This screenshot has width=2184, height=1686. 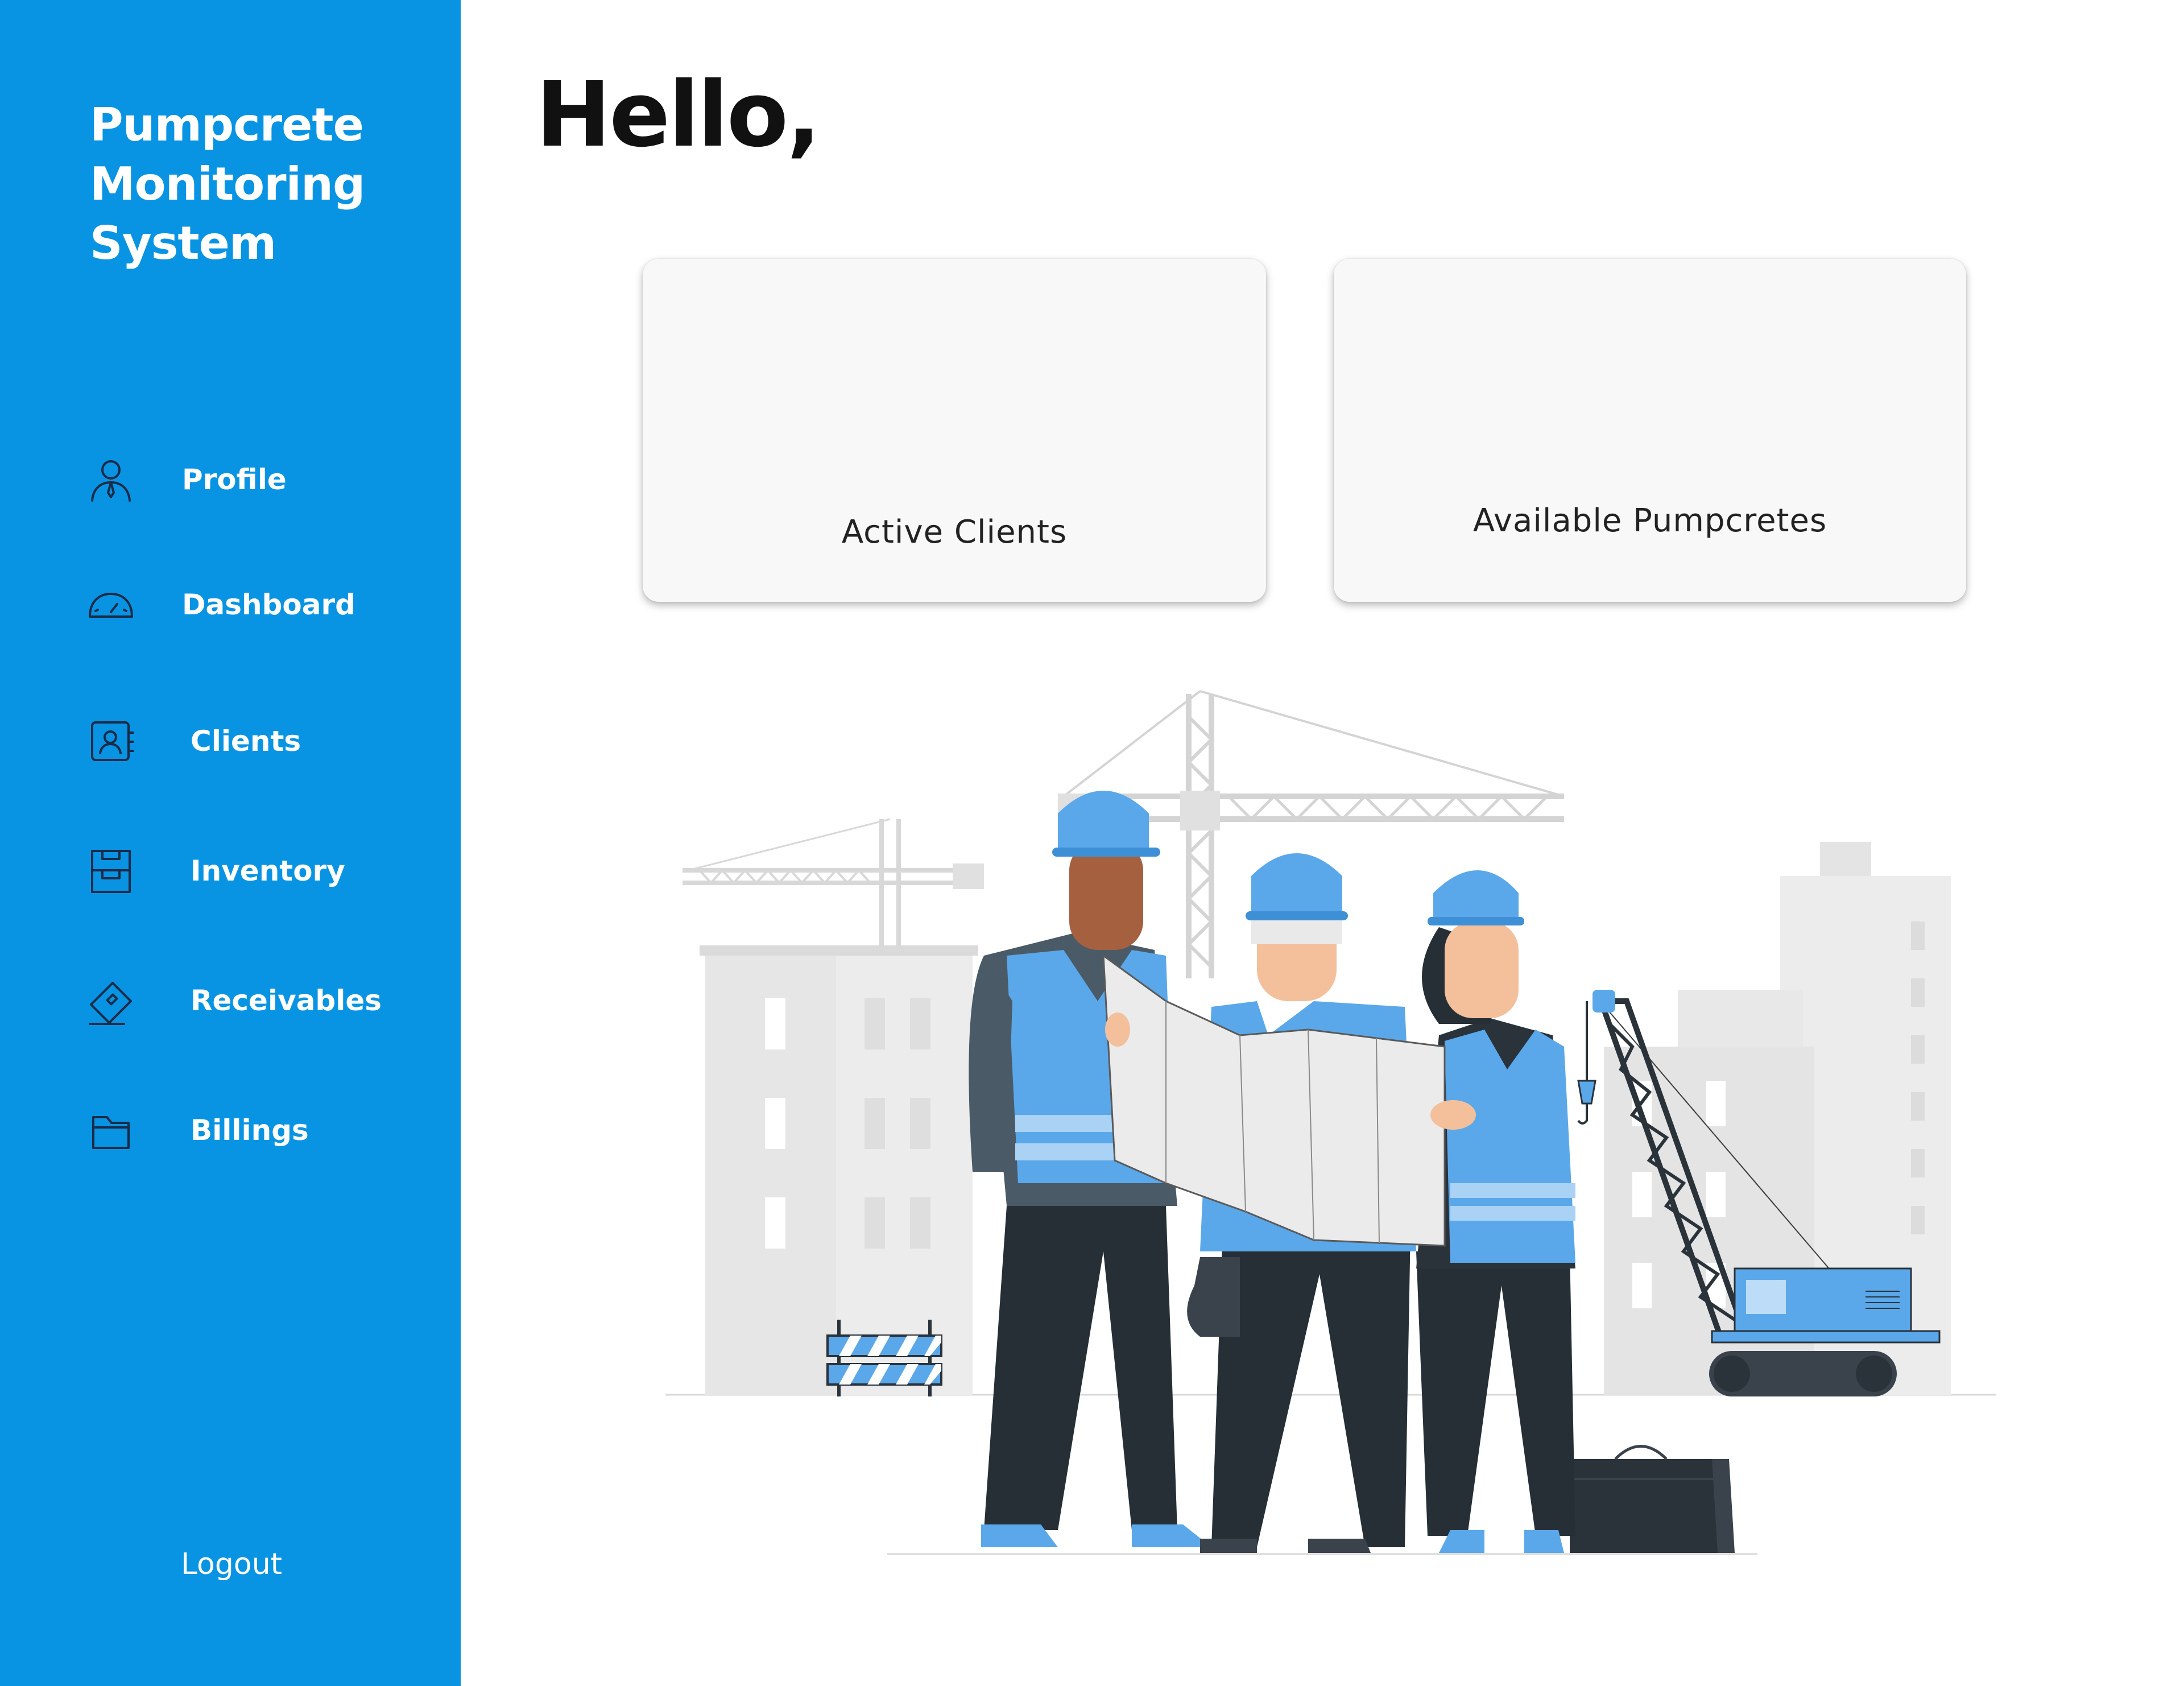 I want to click on ticket-icon, so click(x=110, y=1000).